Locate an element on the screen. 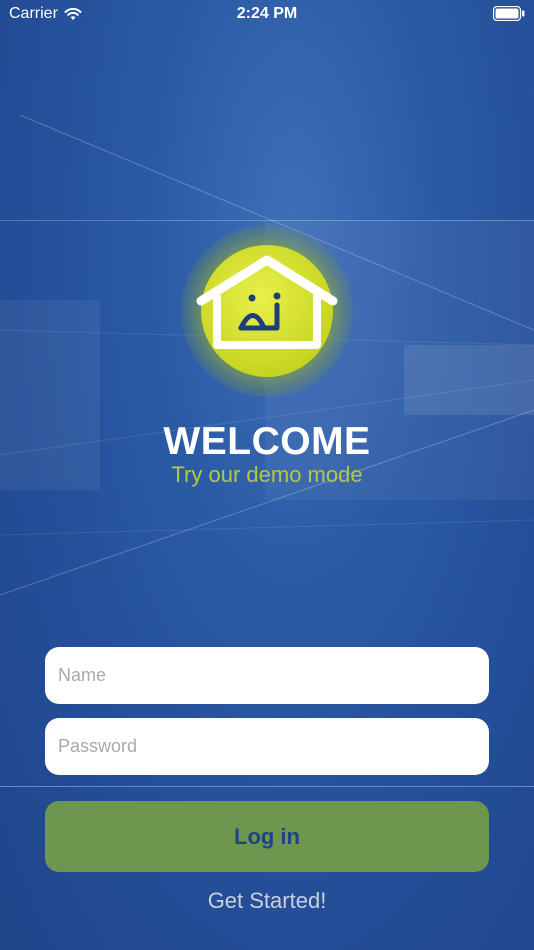 This screenshot has height=950, width=534. get-started-link: Get Started! is located at coordinates (267, 901).